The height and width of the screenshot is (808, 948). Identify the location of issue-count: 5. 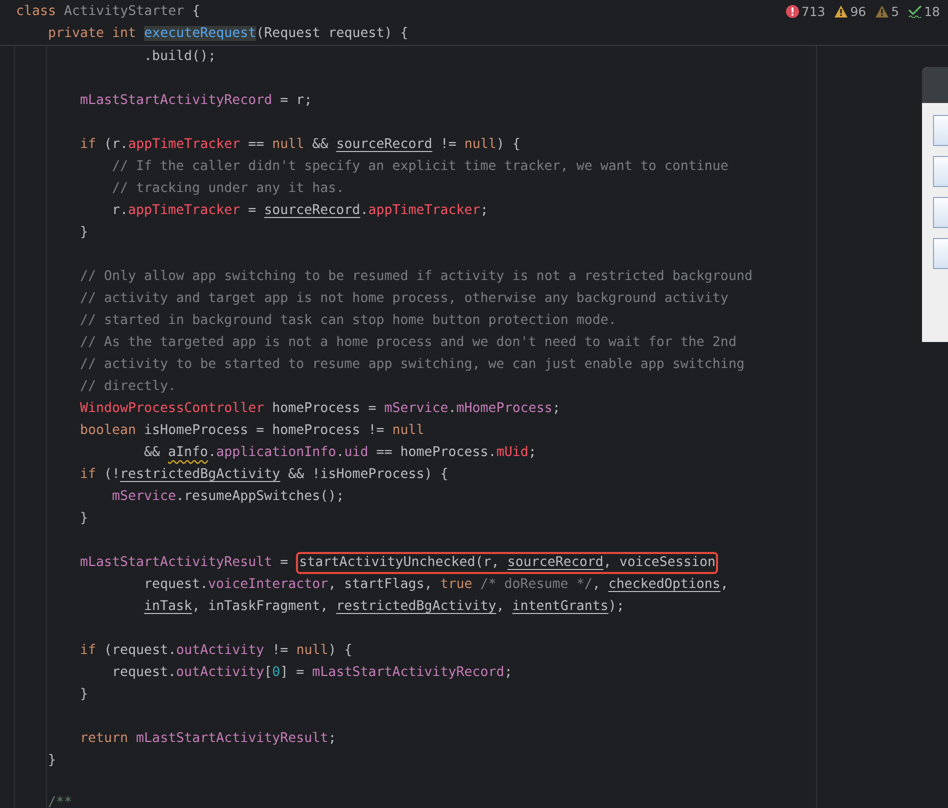
(895, 11).